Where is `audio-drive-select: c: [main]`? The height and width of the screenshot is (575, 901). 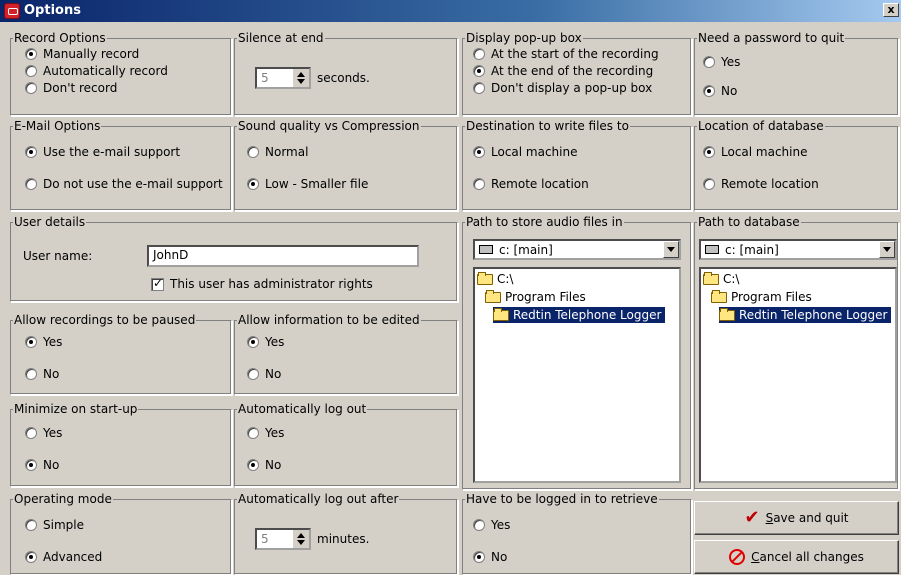
audio-drive-select: c: [main] is located at coordinates (577, 249).